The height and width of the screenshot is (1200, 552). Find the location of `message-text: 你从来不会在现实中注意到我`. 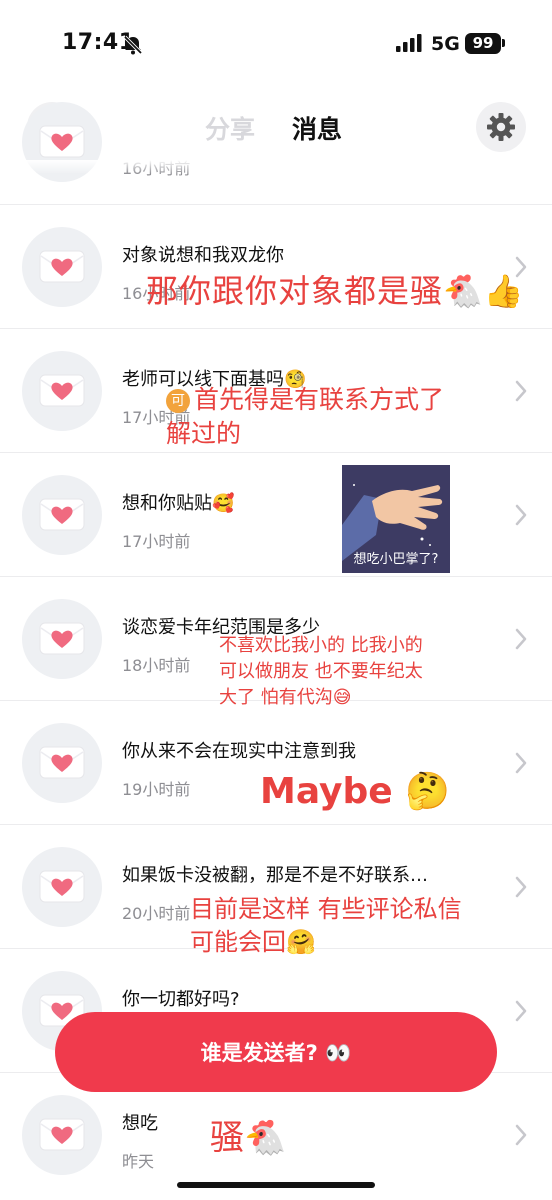

message-text: 你从来不会在现实中注意到我 is located at coordinates (239, 751).